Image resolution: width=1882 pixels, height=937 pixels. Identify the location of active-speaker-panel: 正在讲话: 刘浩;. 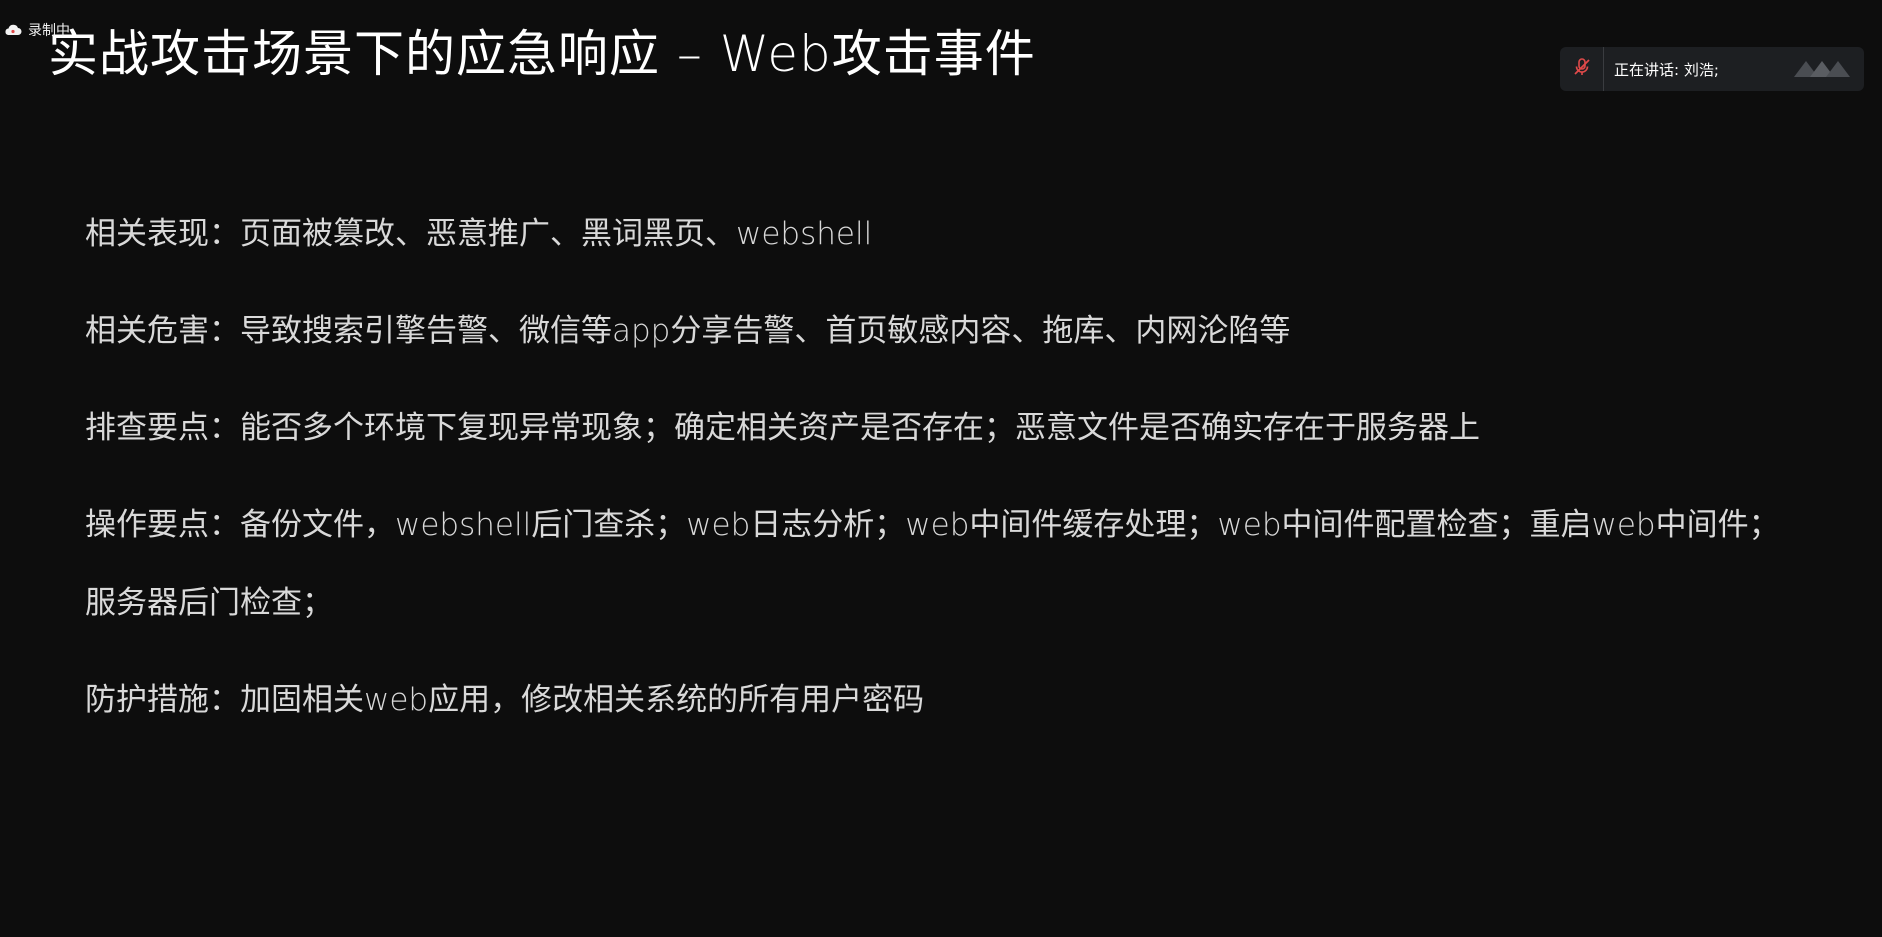
(1712, 69).